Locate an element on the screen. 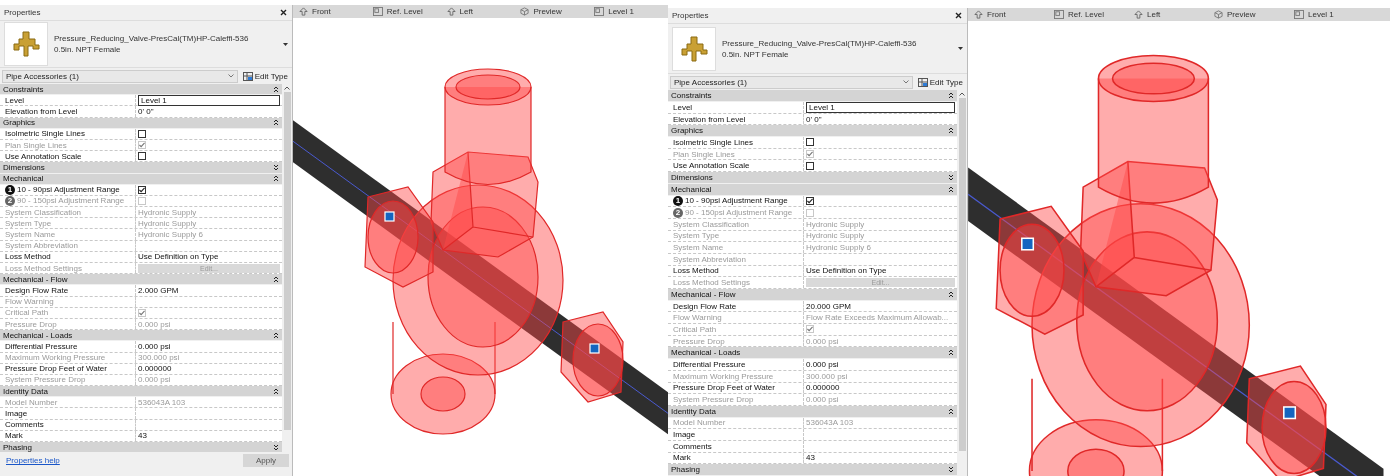 This screenshot has height=476, width=1390. property-label: Maximum Working Pressure is located at coordinates (55, 358).